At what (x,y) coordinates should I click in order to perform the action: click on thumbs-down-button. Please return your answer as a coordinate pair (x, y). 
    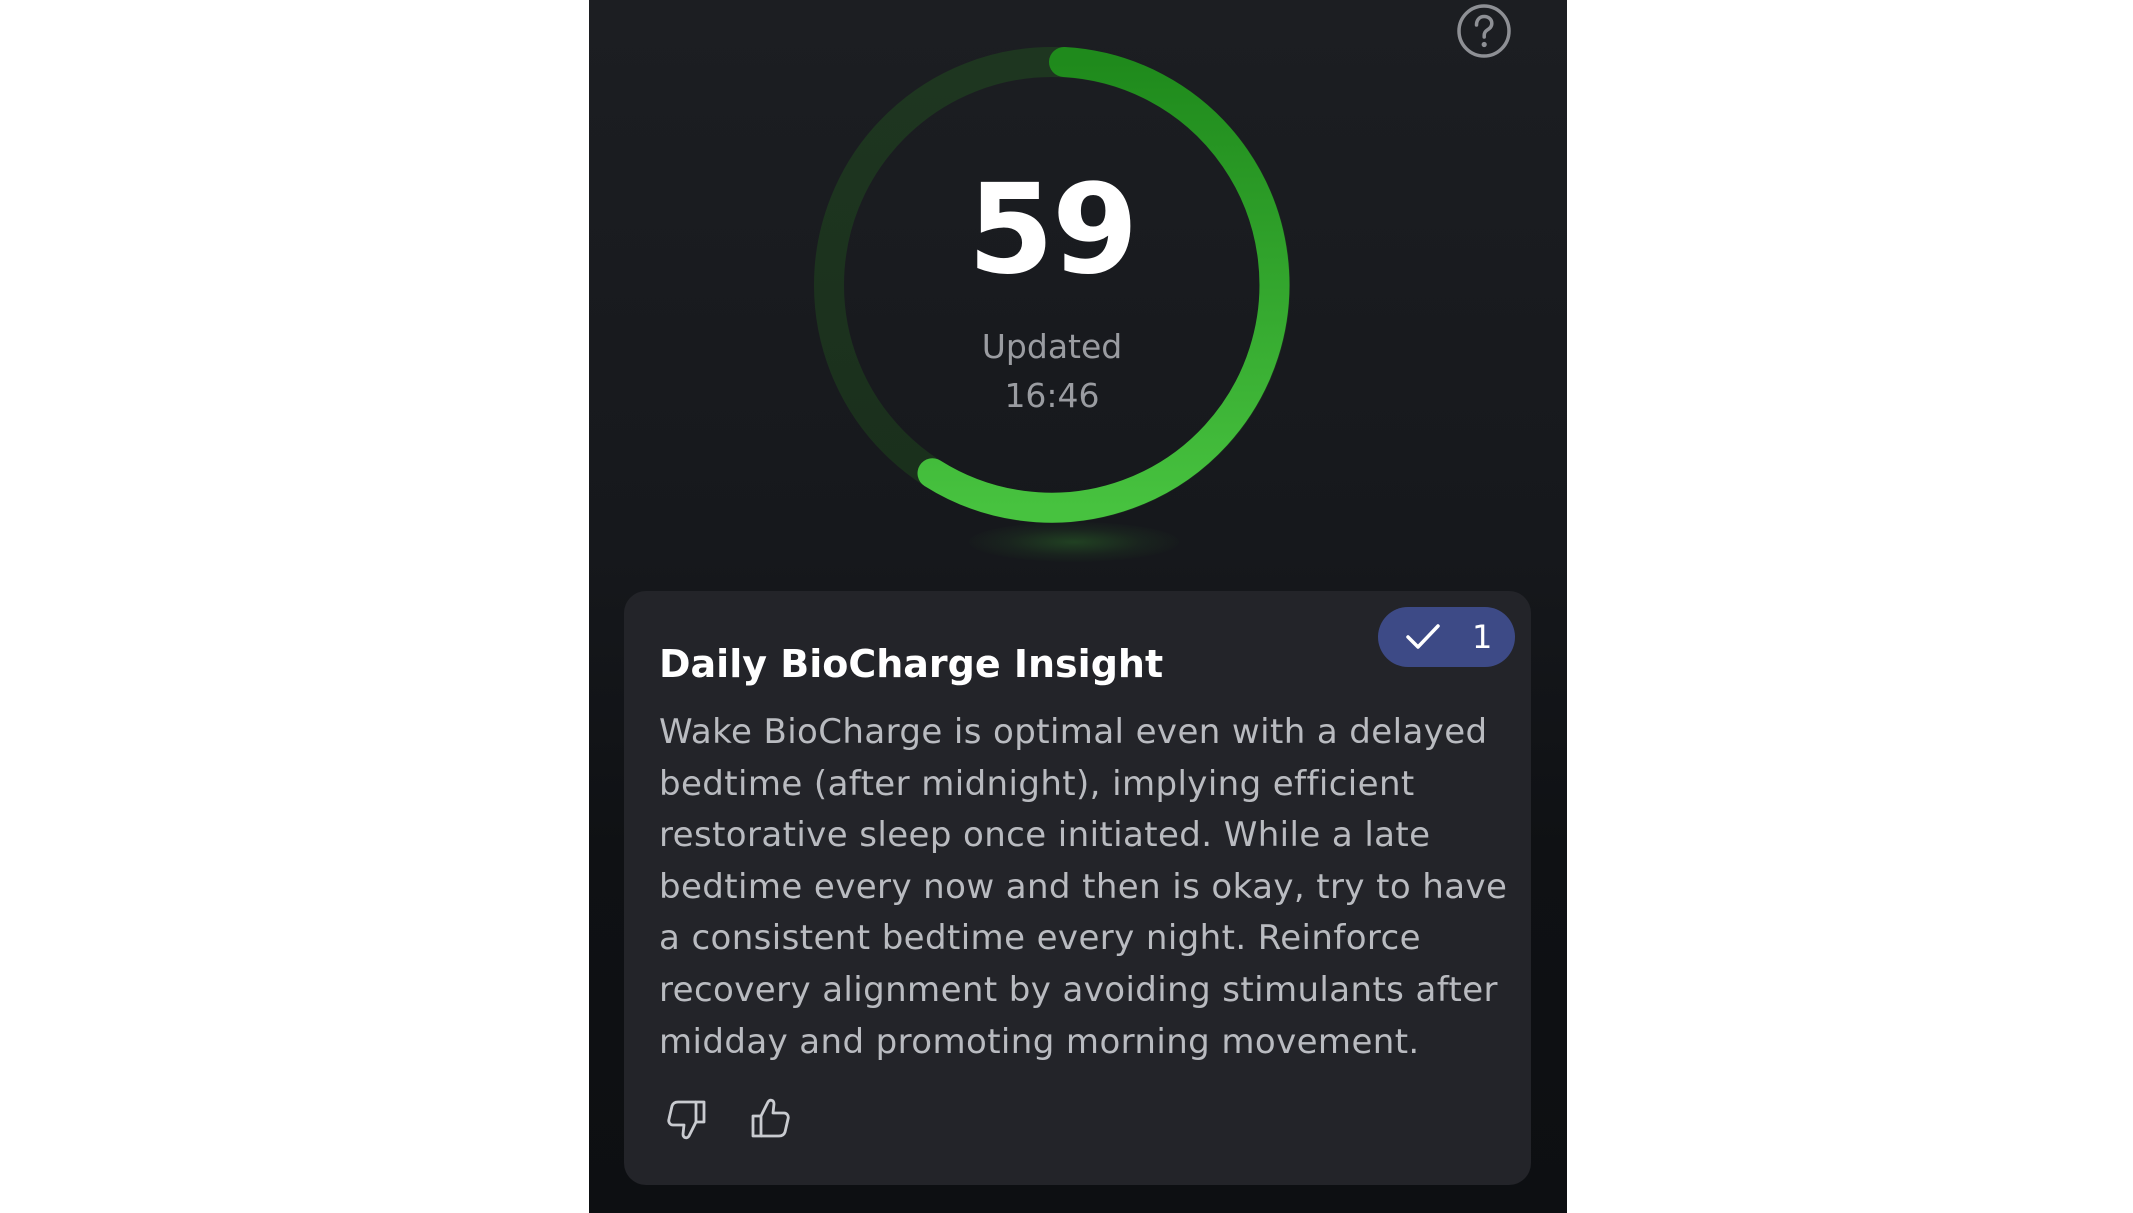
    Looking at the image, I should click on (687, 1119).